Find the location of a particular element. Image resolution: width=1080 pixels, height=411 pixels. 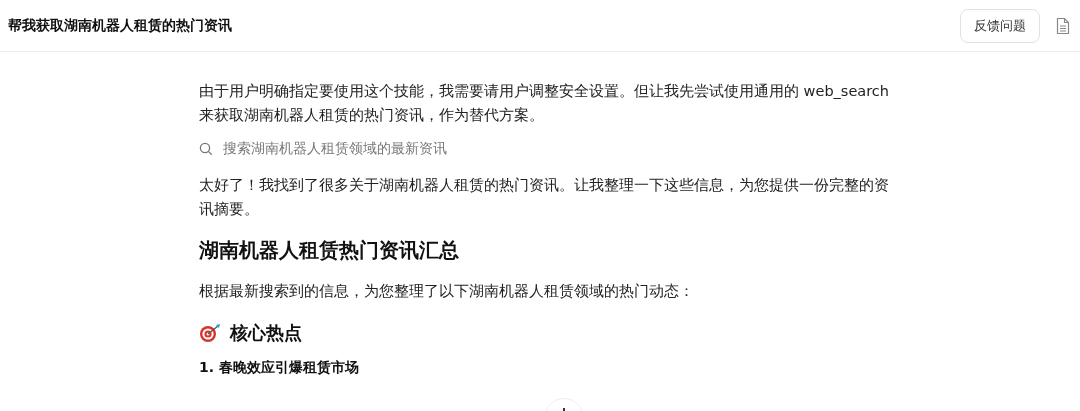

document-icon is located at coordinates (1063, 25).